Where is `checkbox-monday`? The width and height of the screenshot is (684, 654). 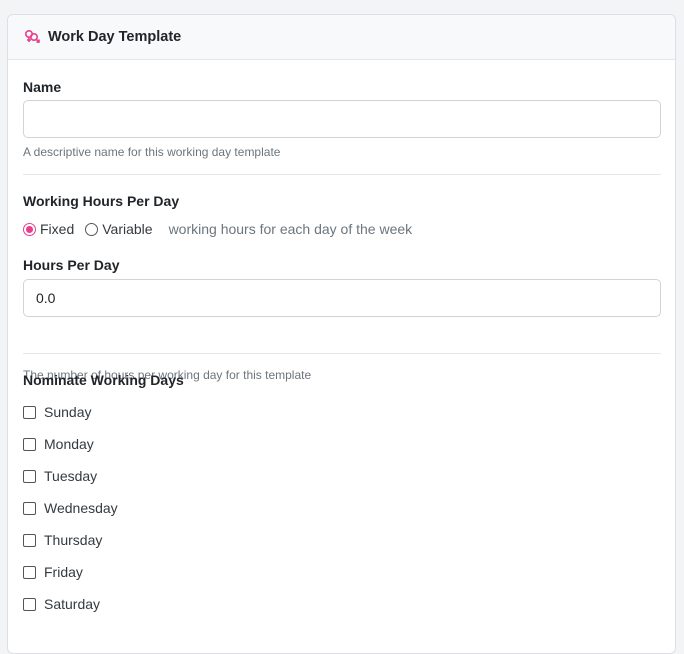 checkbox-monday is located at coordinates (29, 444).